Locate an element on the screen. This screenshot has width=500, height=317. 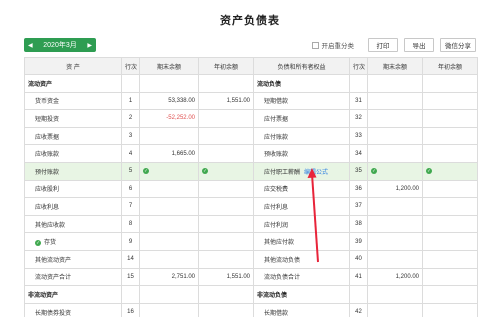
asset-ending-balance: -52,252.00 is located at coordinates (169, 118).